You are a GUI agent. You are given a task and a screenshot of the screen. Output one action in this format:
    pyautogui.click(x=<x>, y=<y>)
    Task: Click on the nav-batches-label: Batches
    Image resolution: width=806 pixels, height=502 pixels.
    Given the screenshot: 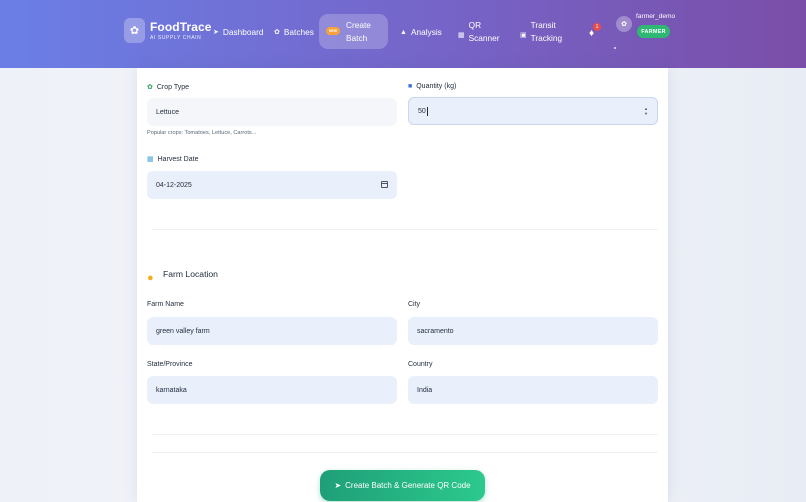 What is the action you would take?
    pyautogui.click(x=298, y=32)
    